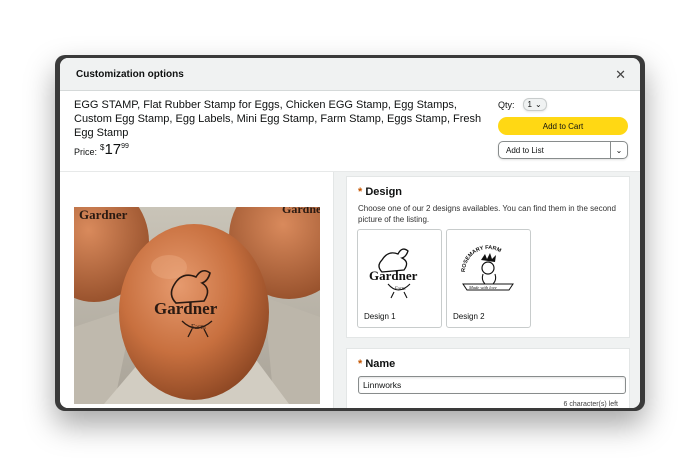  I want to click on quantity-row: Qty: 1 ⌄, so click(522, 104).